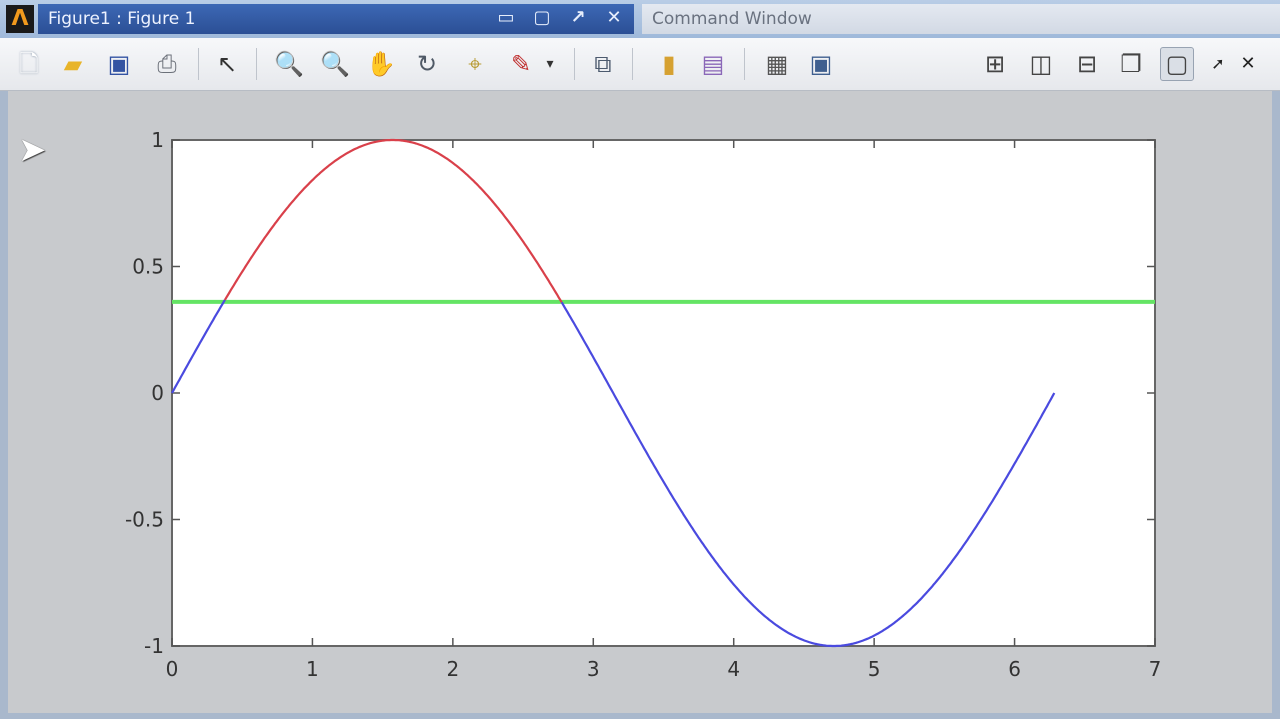 Image resolution: width=1280 pixels, height=719 pixels. What do you see at coordinates (144, 393) in the screenshot?
I see `y-tick-labels: -1 -0.5 0 0.5 1` at bounding box center [144, 393].